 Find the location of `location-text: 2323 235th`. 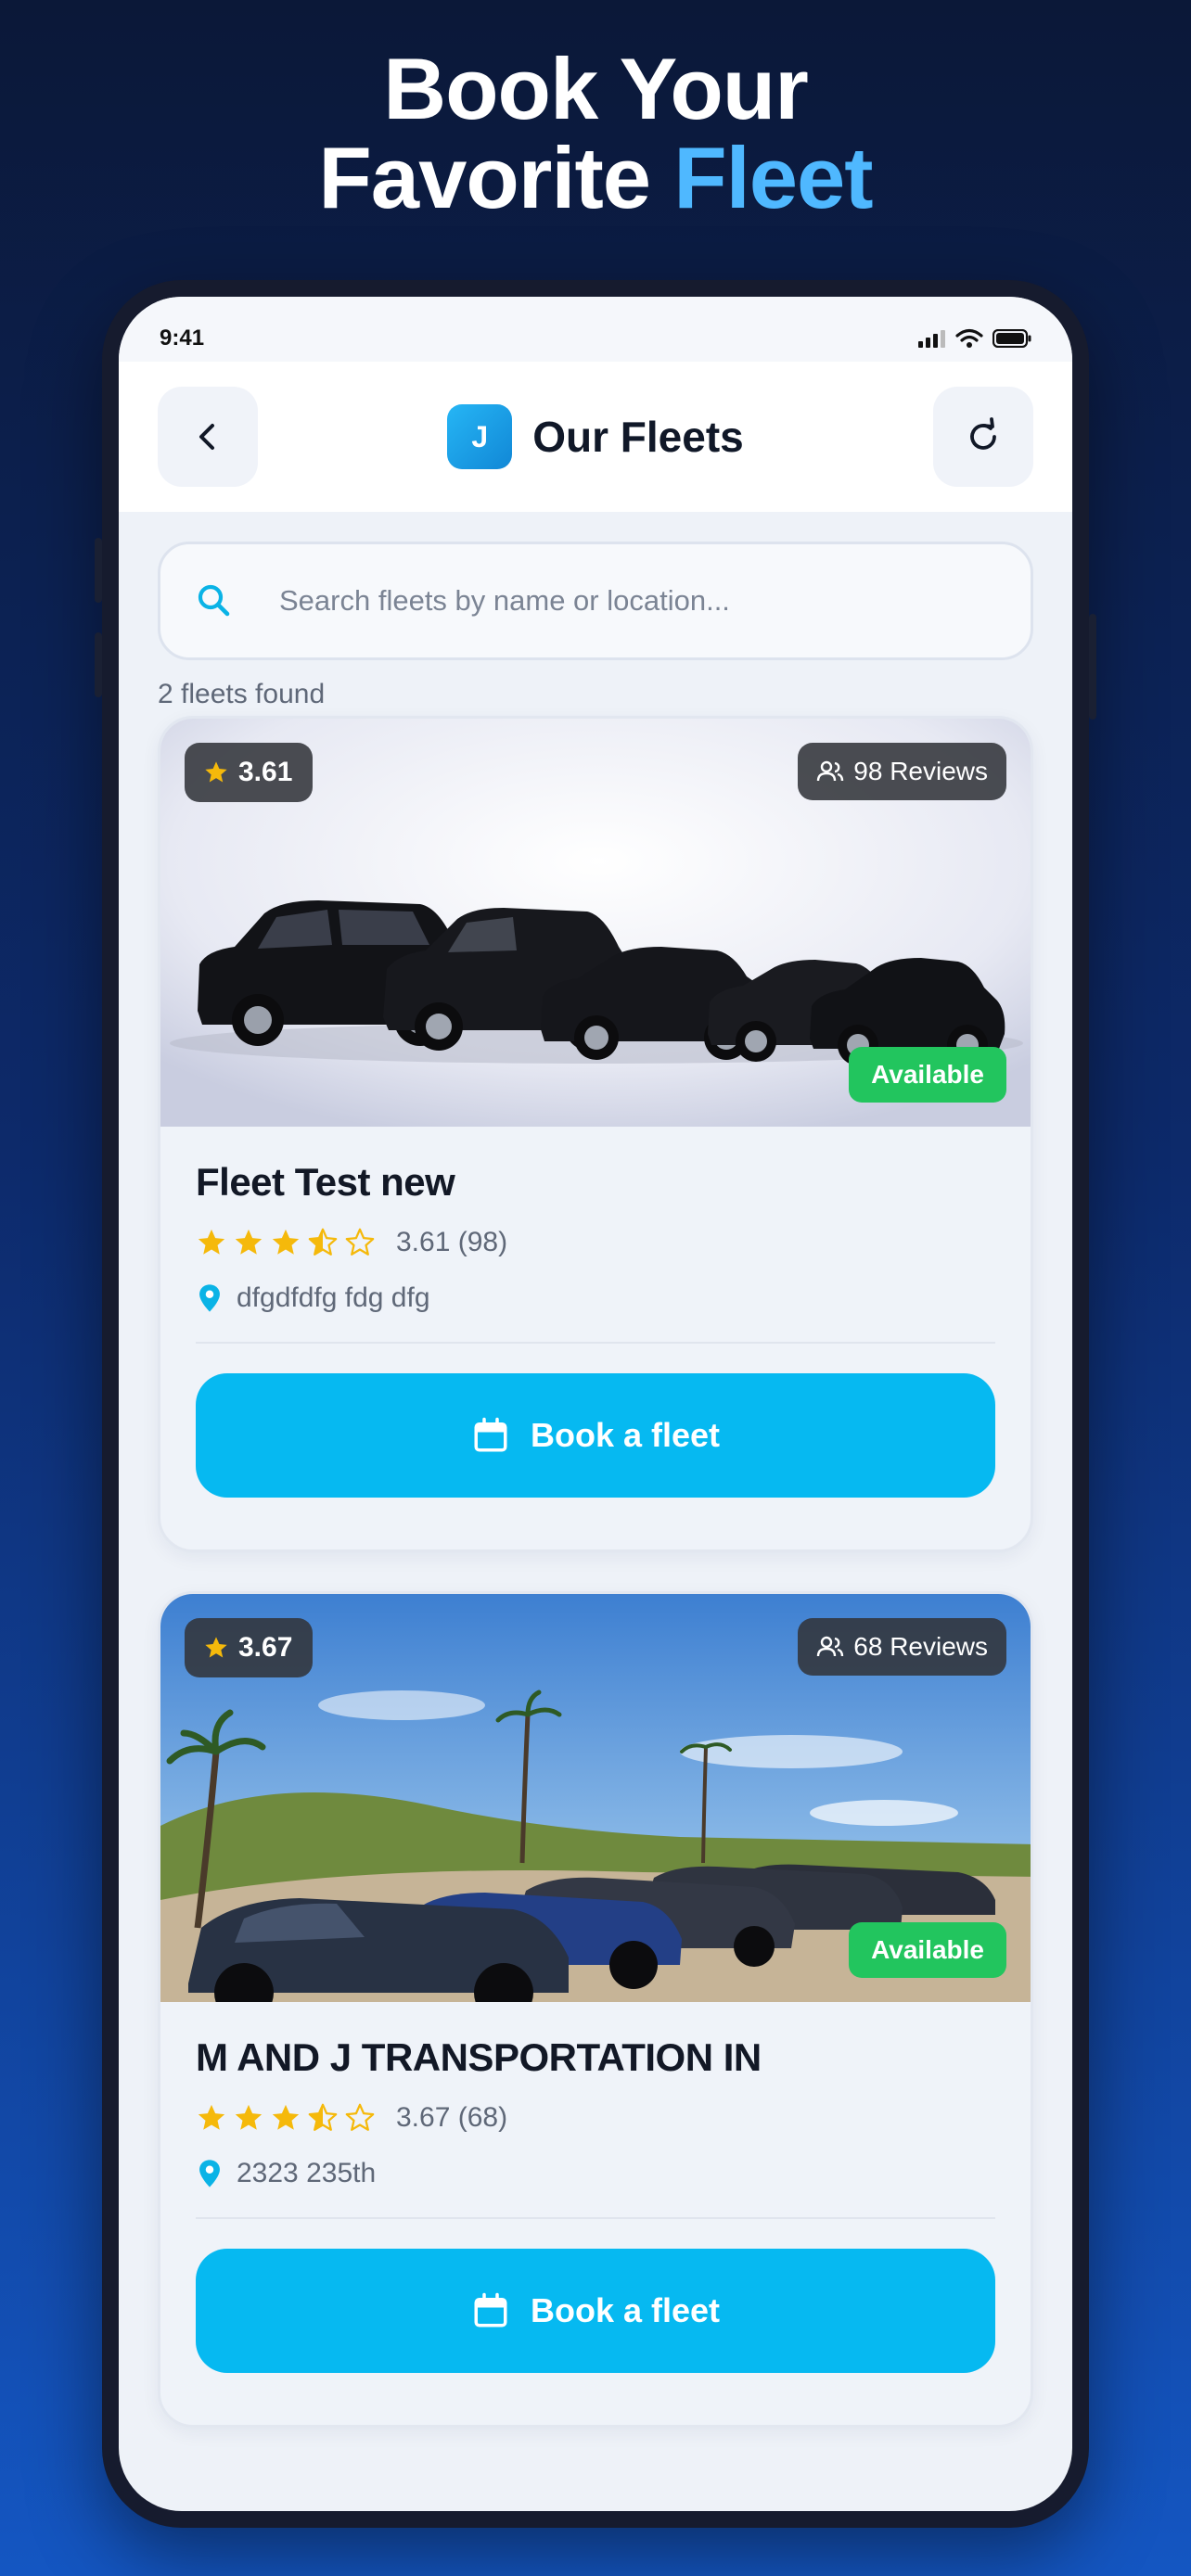

location-text: 2323 235th is located at coordinates (307, 2173).